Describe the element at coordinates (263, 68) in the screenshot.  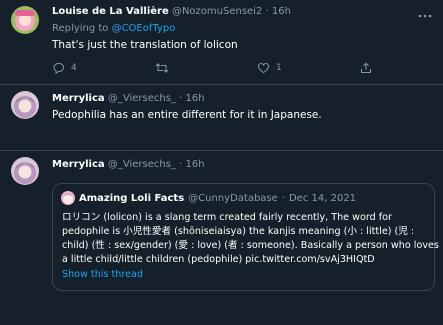
I see `heart-icon` at that location.